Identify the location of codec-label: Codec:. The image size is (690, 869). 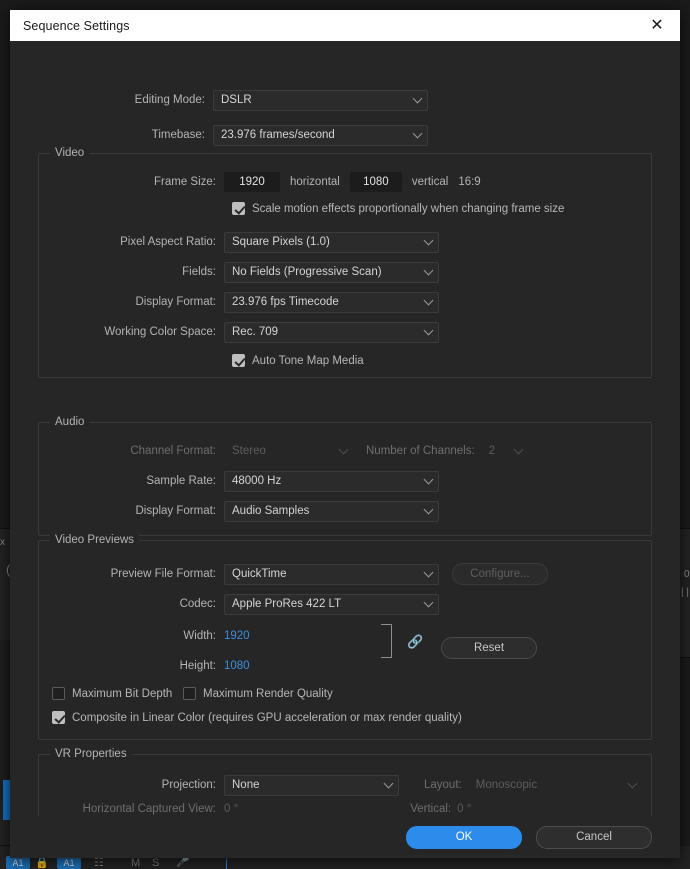
(197, 604).